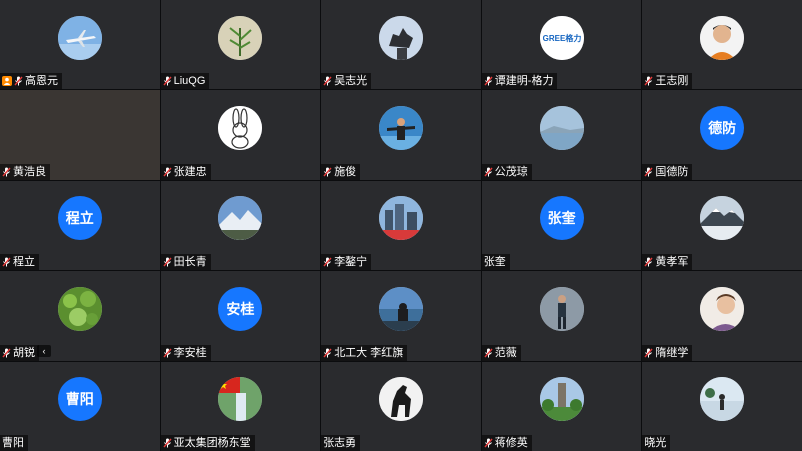 Image resolution: width=802 pixels, height=451 pixels. Describe the element at coordinates (207, 443) in the screenshot. I see `name-tag: 亚太集团杨东堂` at that location.